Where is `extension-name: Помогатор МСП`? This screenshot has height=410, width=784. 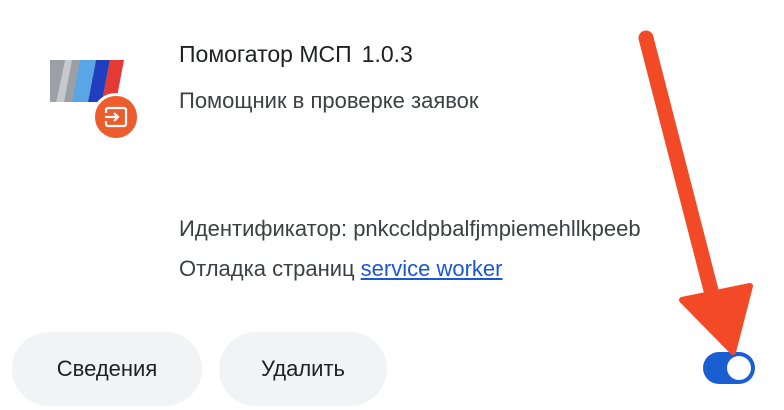 extension-name: Помогатор МСП is located at coordinates (265, 54).